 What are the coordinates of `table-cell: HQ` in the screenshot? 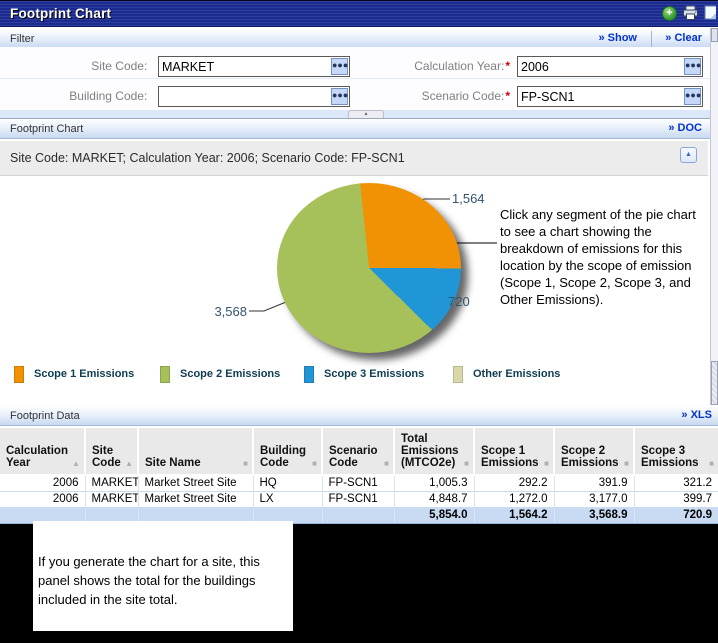 It's located at (288, 483).